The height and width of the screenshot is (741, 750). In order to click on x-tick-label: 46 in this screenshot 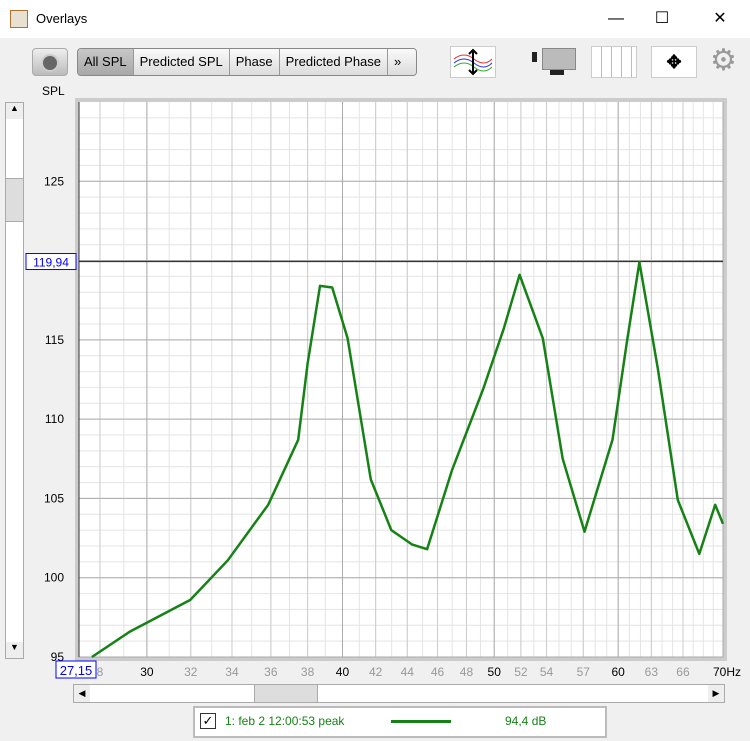, I will do `click(438, 672)`.